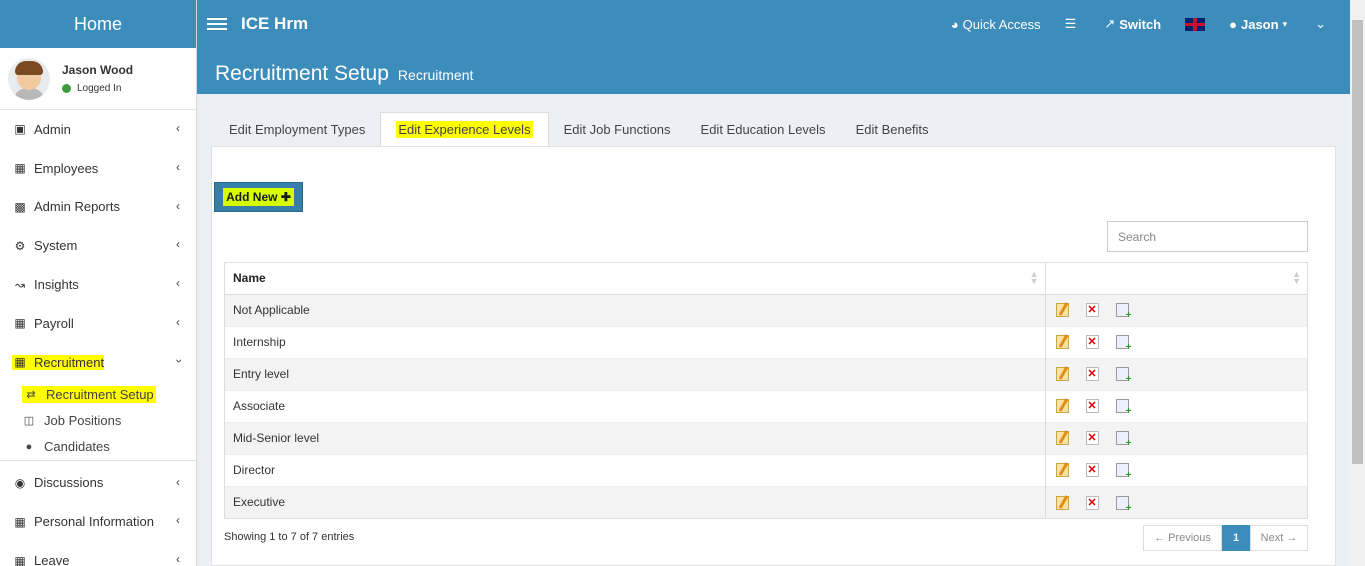 This screenshot has height=566, width=1365. I want to click on calendar-icon: ▦, so click(20, 559).